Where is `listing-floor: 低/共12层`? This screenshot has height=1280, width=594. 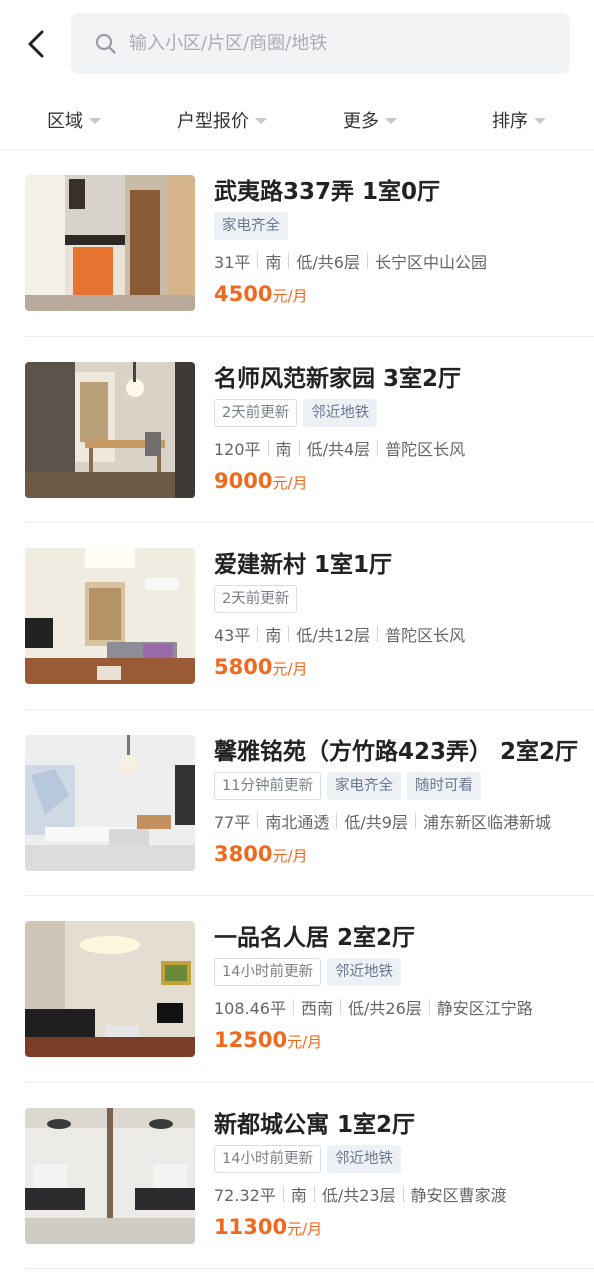
listing-floor: 低/共12层 is located at coordinates (333, 635).